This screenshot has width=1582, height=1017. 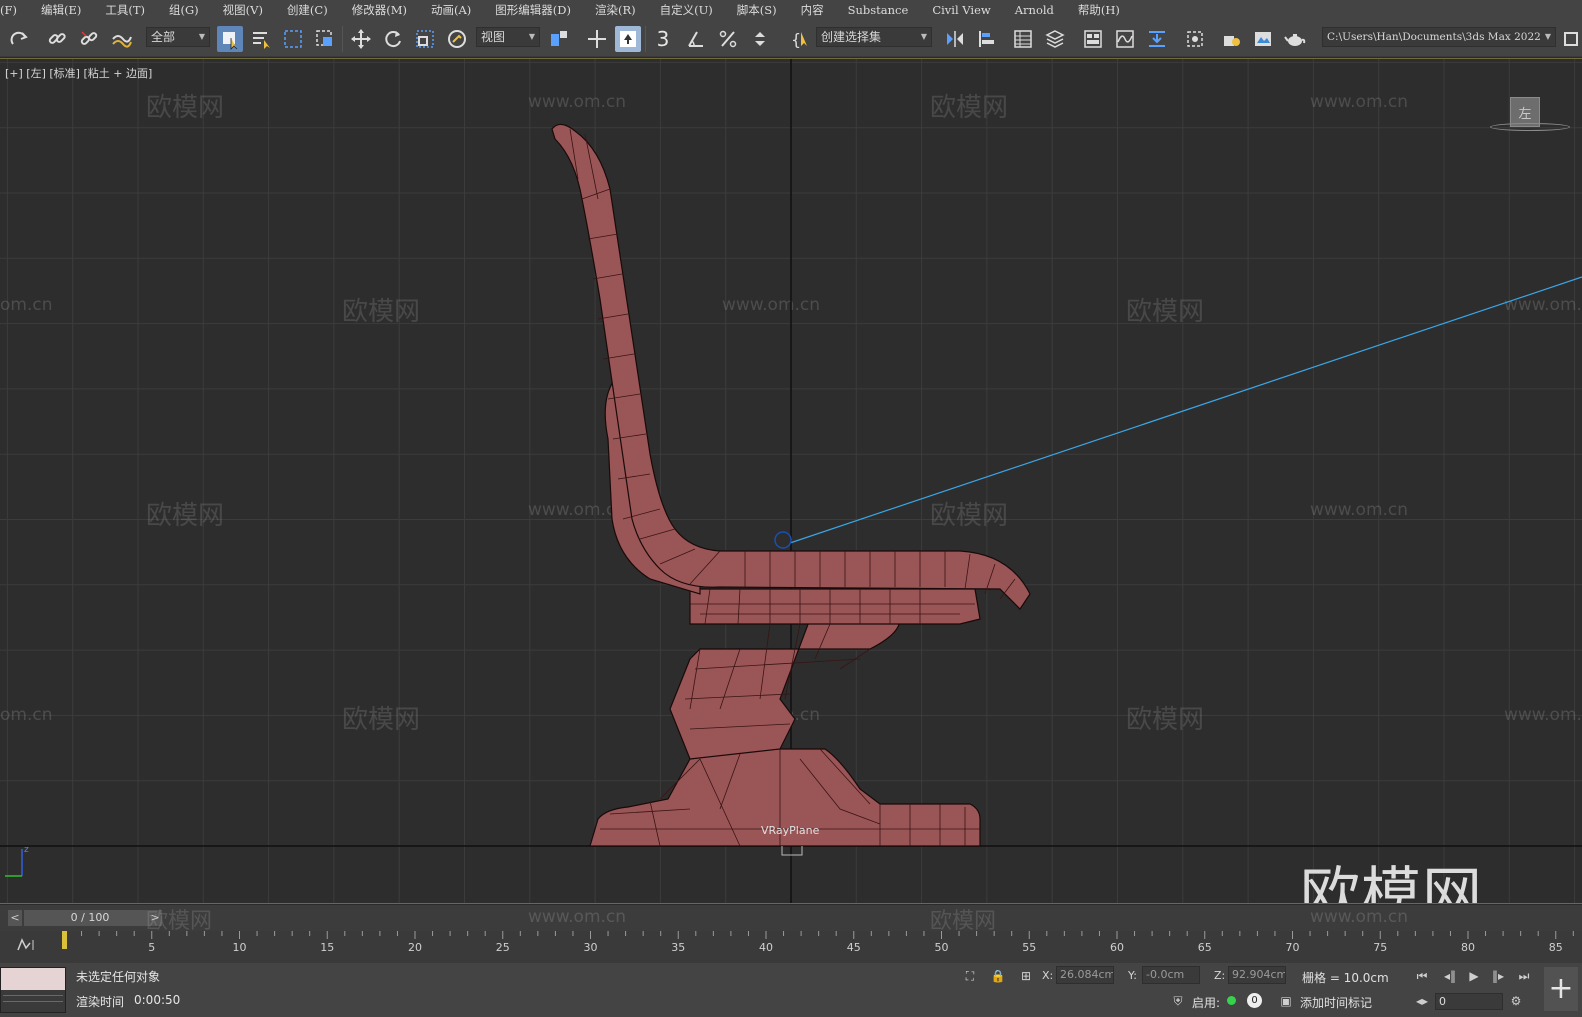 I want to click on named-selection-set-dropdown: 创建选择集 ▼, so click(x=874, y=37).